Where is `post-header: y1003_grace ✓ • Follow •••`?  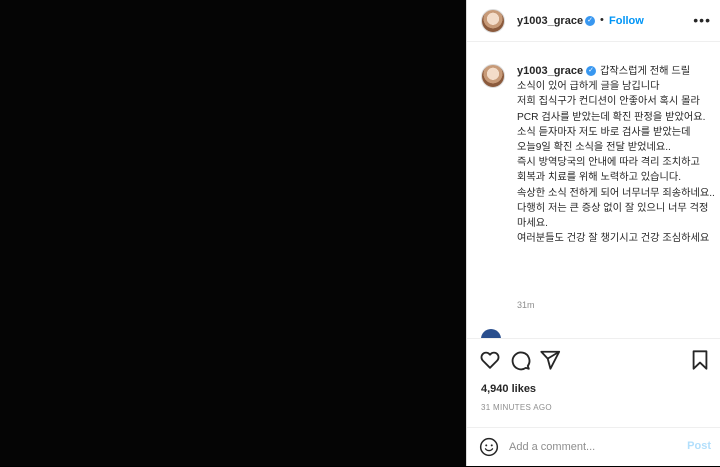
post-header: y1003_grace ✓ • Follow ••• is located at coordinates (593, 21).